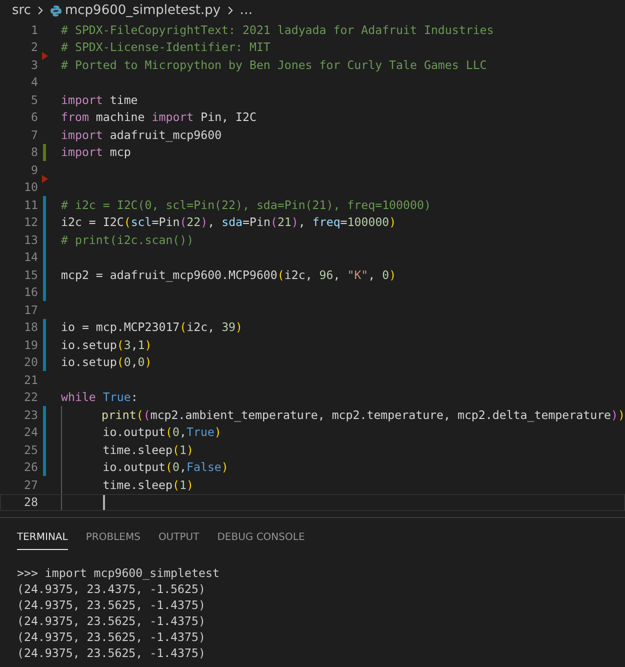 This screenshot has height=667, width=625. What do you see at coordinates (30, 327) in the screenshot?
I see `line-number: 18` at bounding box center [30, 327].